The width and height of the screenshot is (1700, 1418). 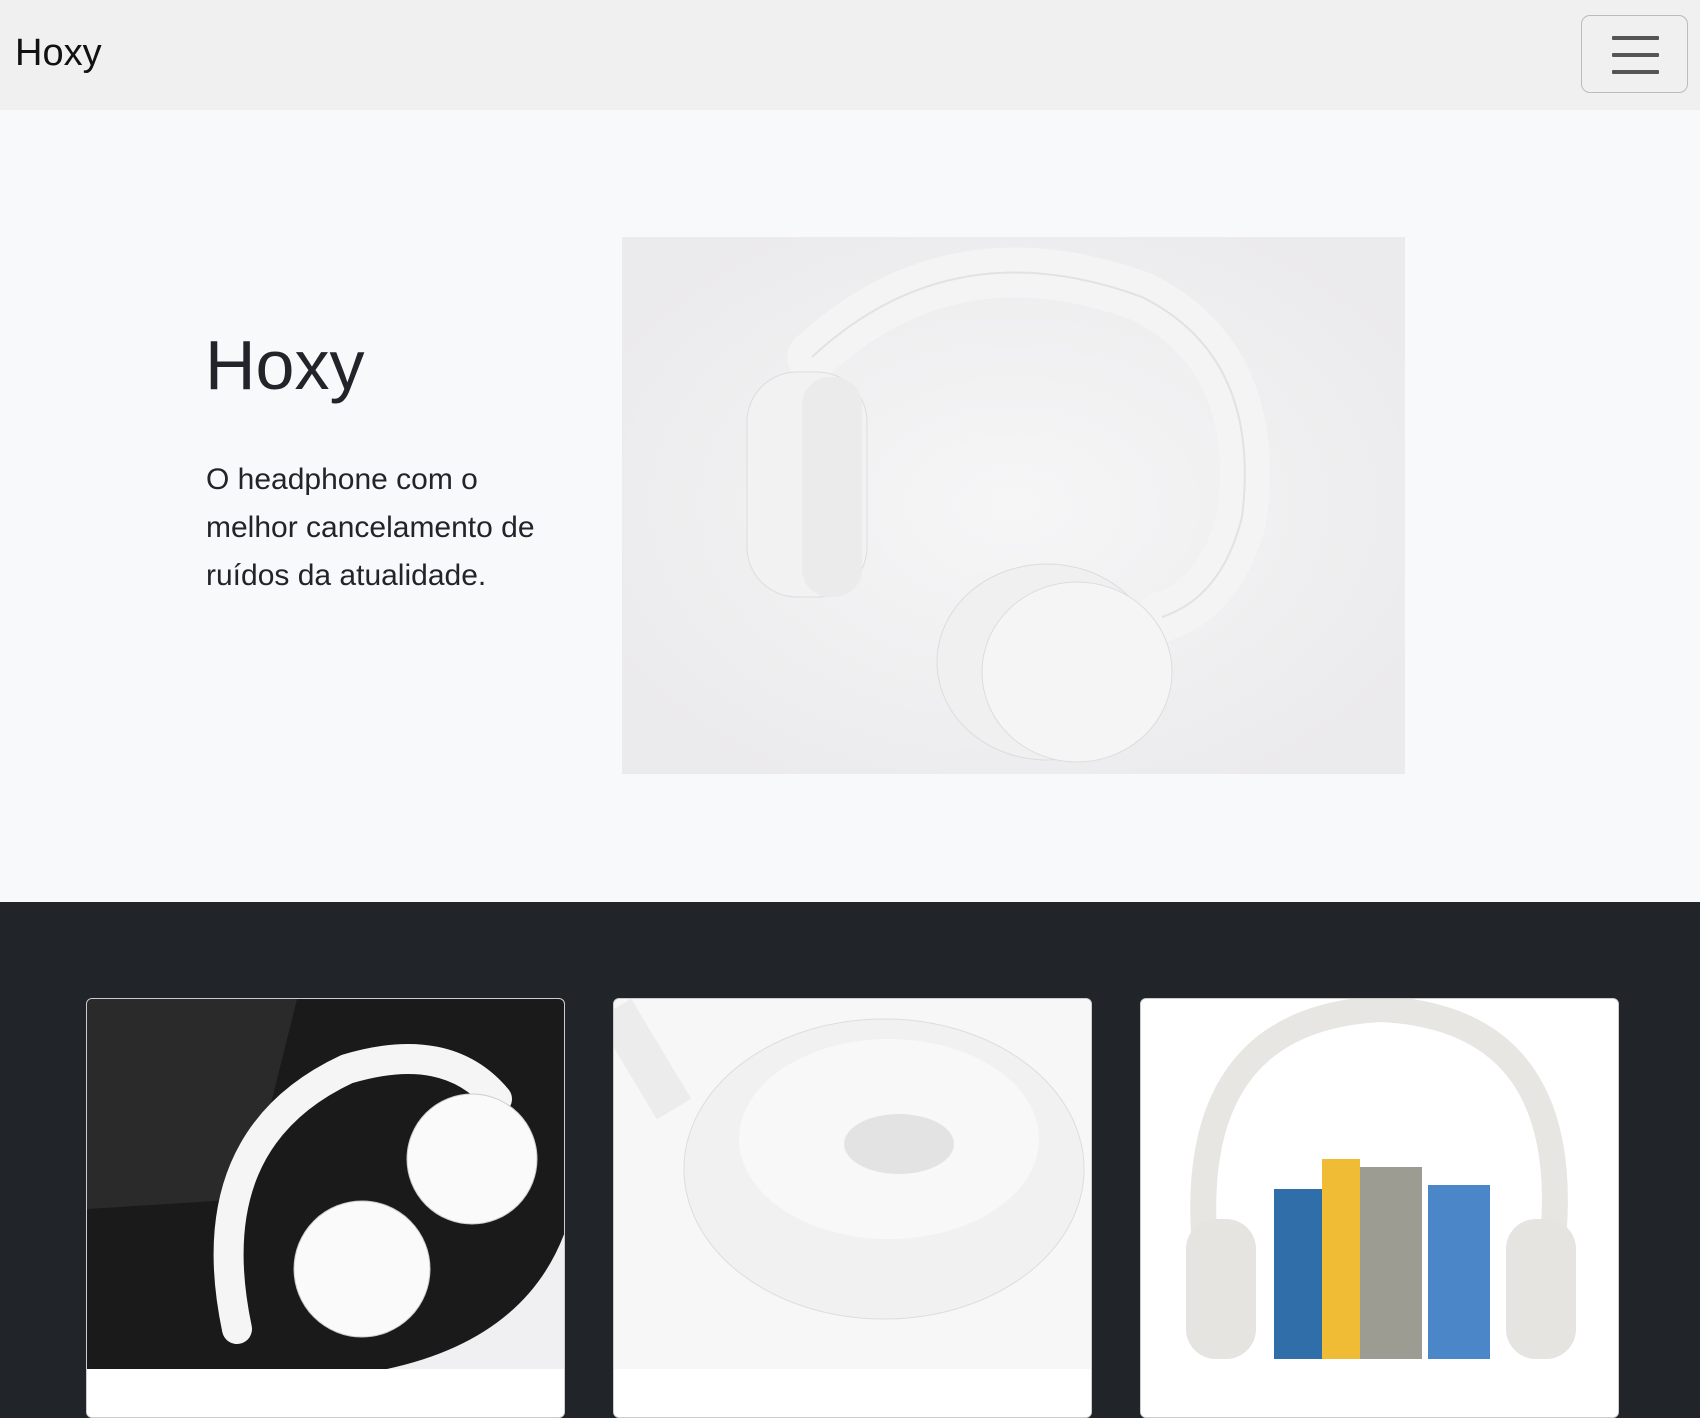 I want to click on navbar: Hoxy, so click(x=850, y=55).